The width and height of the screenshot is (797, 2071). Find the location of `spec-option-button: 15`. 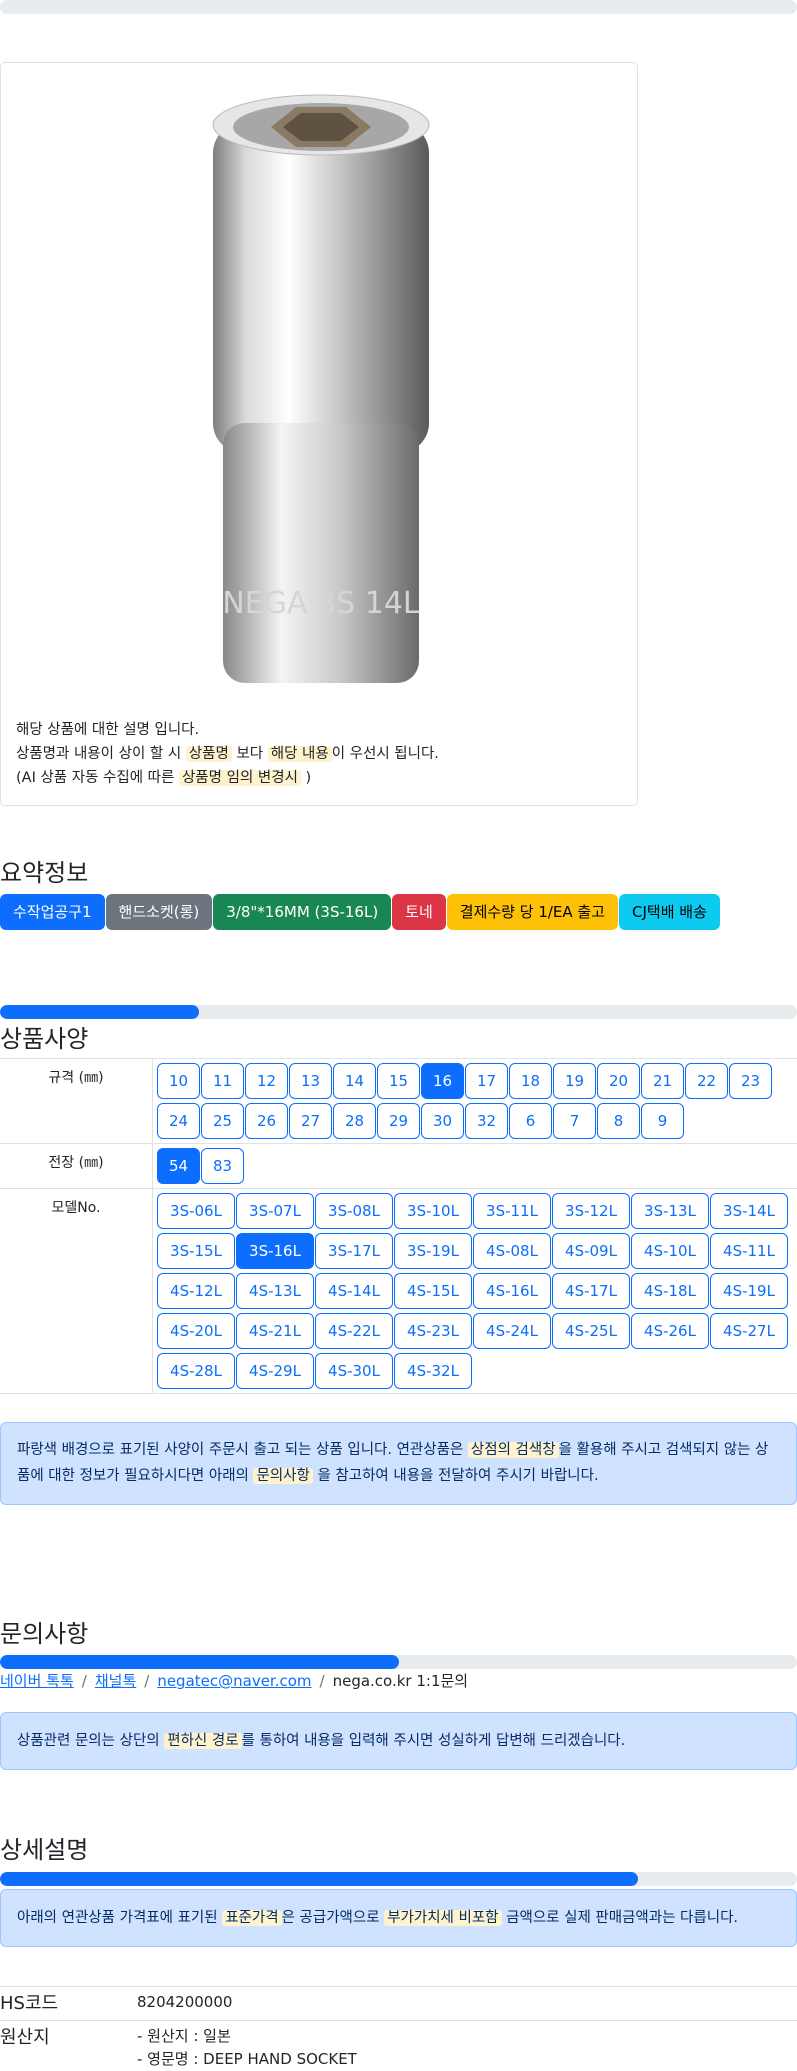

spec-option-button: 15 is located at coordinates (398, 1081).